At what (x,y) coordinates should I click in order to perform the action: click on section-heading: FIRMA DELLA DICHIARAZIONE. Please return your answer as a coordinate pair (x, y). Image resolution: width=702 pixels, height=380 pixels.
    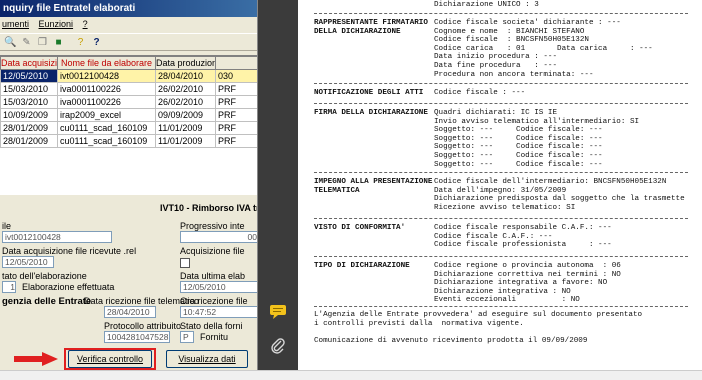
    Looking at the image, I should click on (371, 113).